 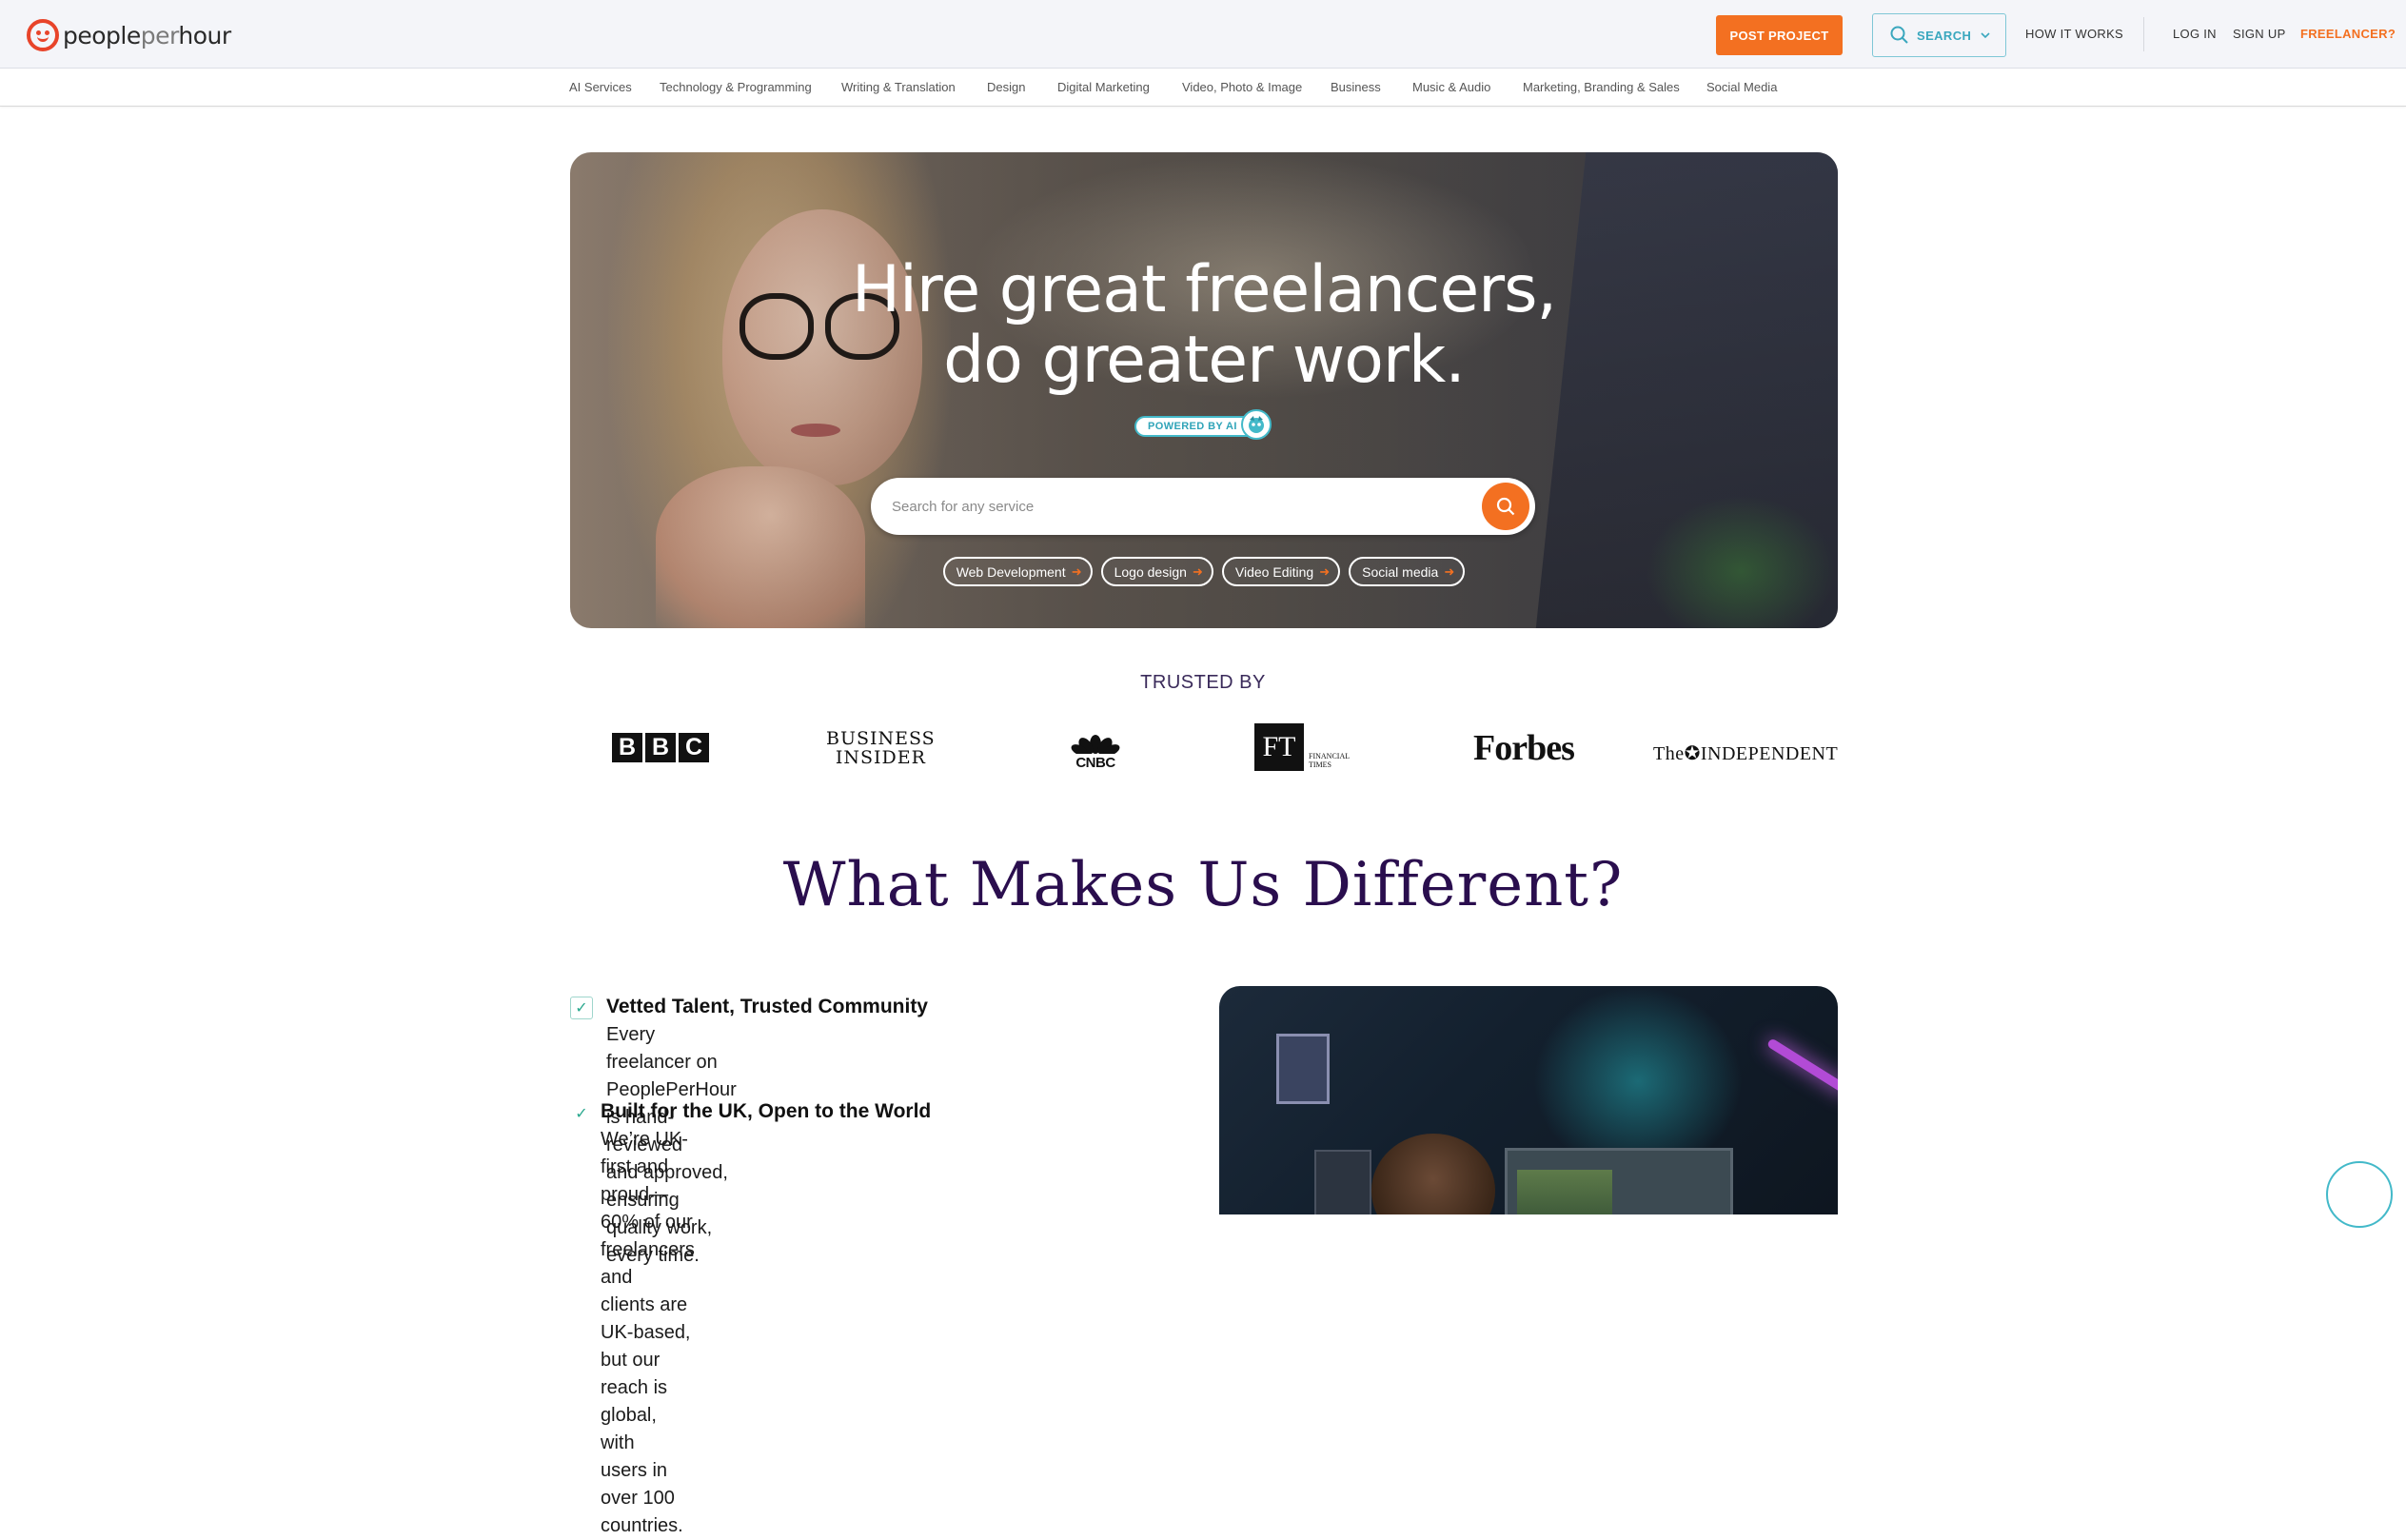 What do you see at coordinates (881, 748) in the screenshot?
I see `business-insider-logo: BUSINESS INSIDER` at bounding box center [881, 748].